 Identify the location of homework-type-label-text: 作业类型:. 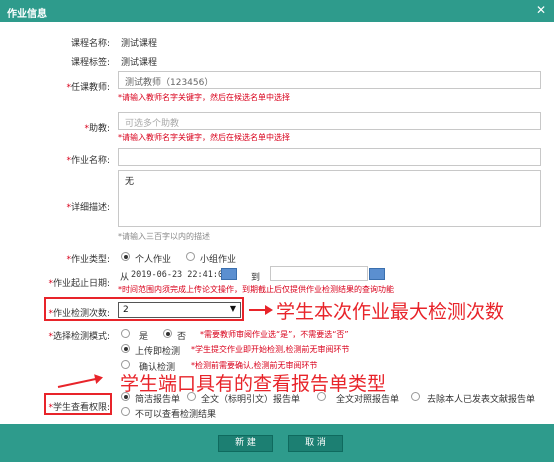
(90, 260).